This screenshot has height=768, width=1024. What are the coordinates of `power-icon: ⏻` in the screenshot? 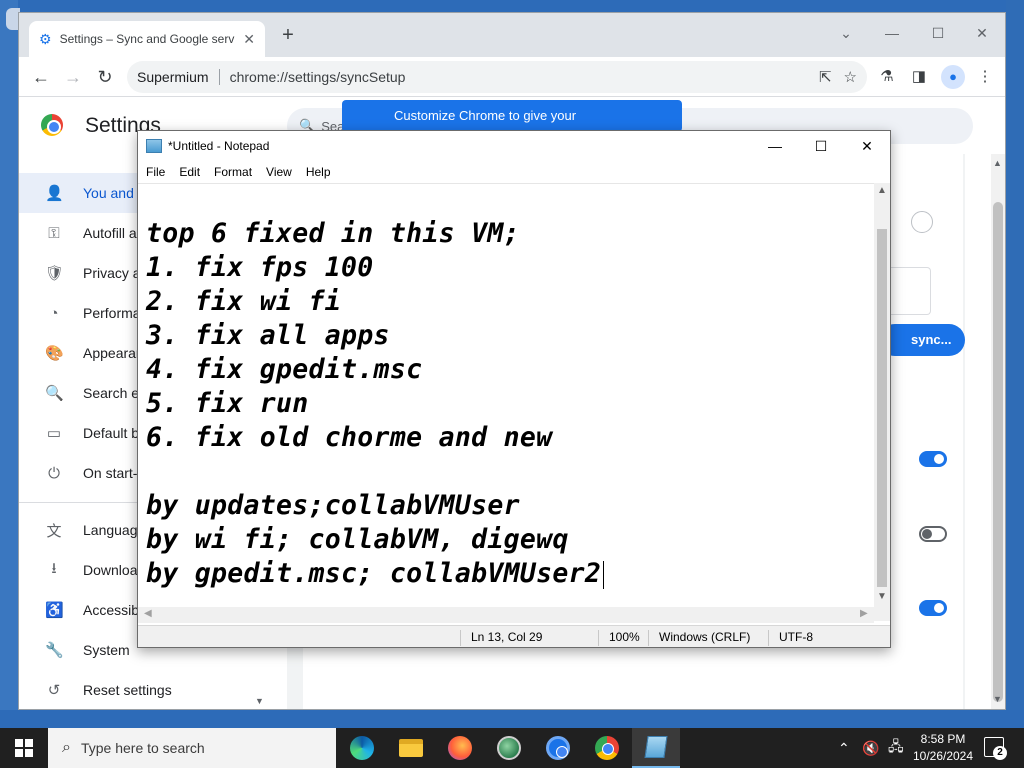 It's located at (54, 473).